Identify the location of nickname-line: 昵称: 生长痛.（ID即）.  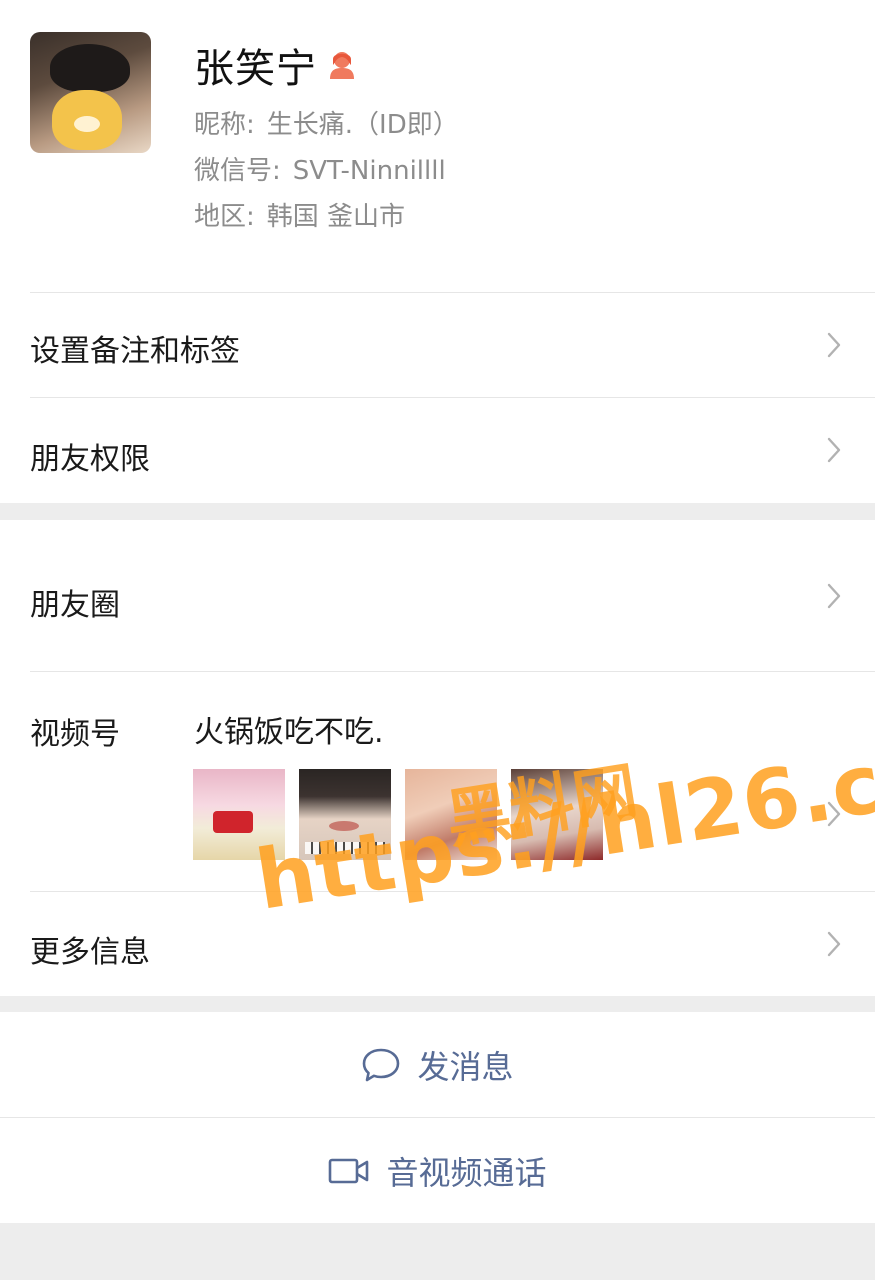
(326, 122).